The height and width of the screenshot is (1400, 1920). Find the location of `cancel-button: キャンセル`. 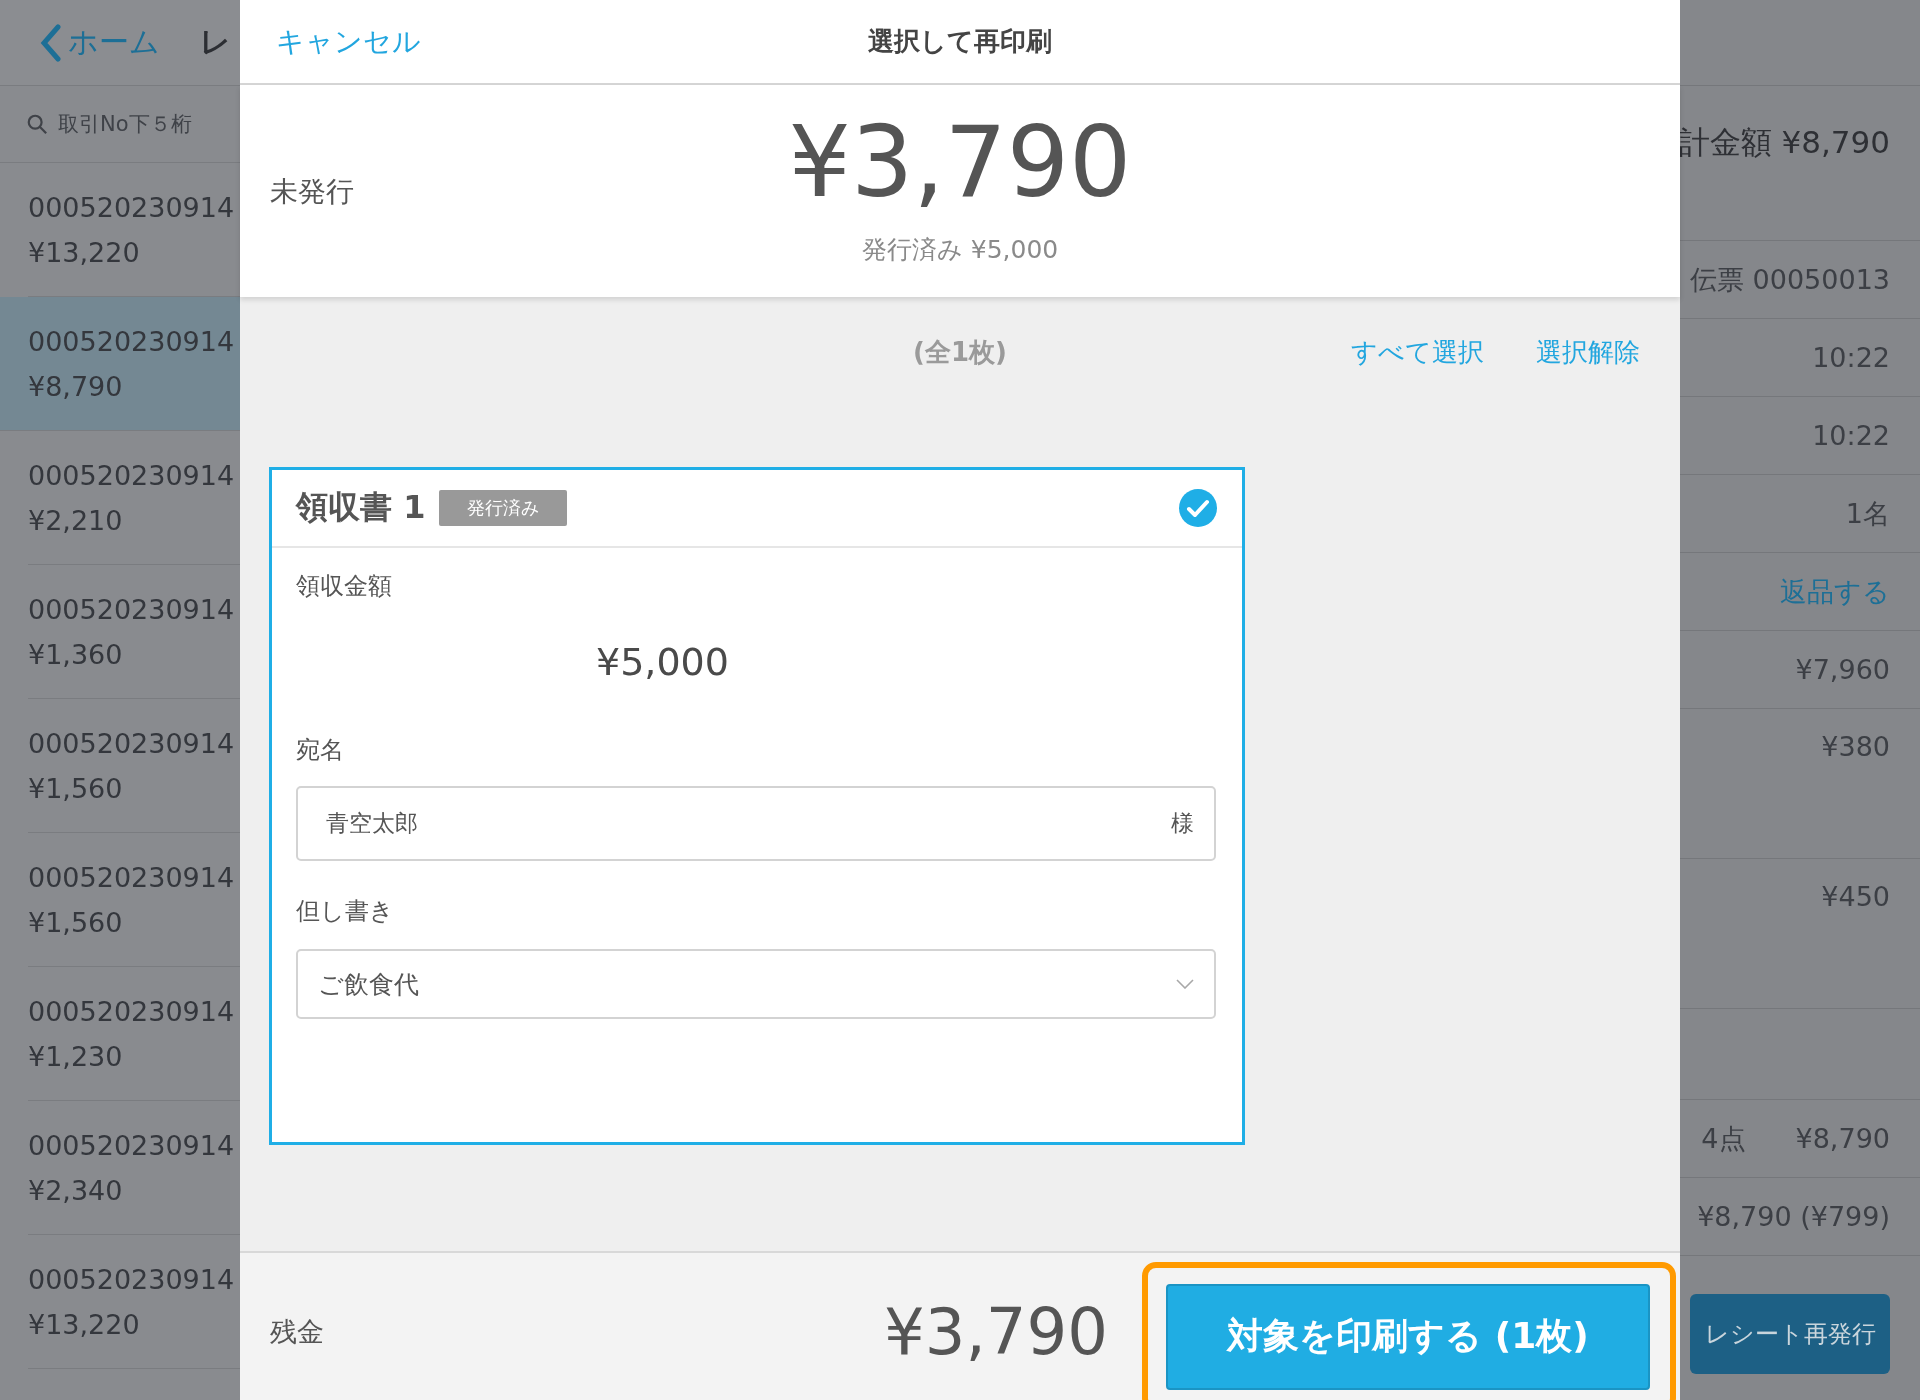

cancel-button: キャンセル is located at coordinates (348, 41).